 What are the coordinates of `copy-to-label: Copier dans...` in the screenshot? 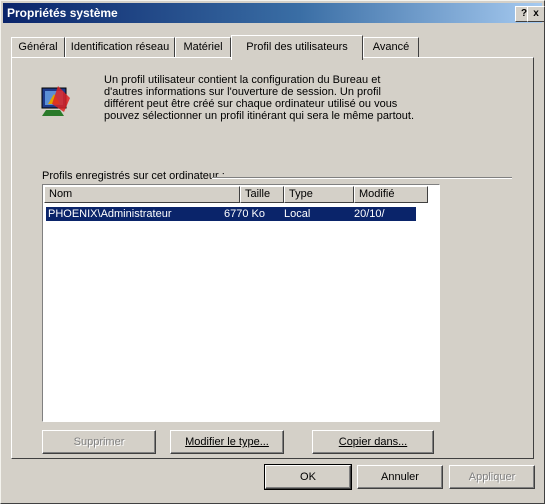 It's located at (373, 442).